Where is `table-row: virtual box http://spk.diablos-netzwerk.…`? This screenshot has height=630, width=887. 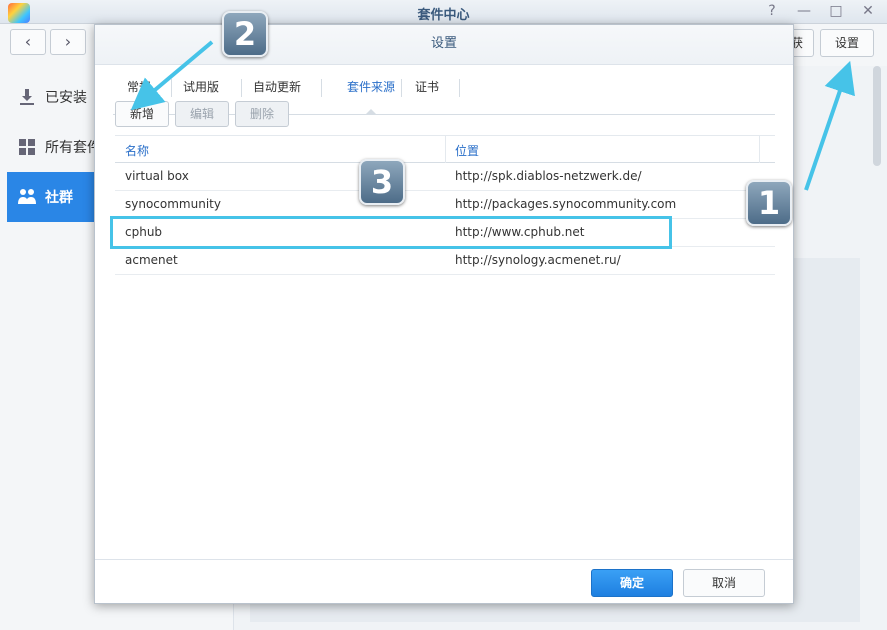 table-row: virtual box http://spk.diablos-netzwerk.… is located at coordinates (445, 177).